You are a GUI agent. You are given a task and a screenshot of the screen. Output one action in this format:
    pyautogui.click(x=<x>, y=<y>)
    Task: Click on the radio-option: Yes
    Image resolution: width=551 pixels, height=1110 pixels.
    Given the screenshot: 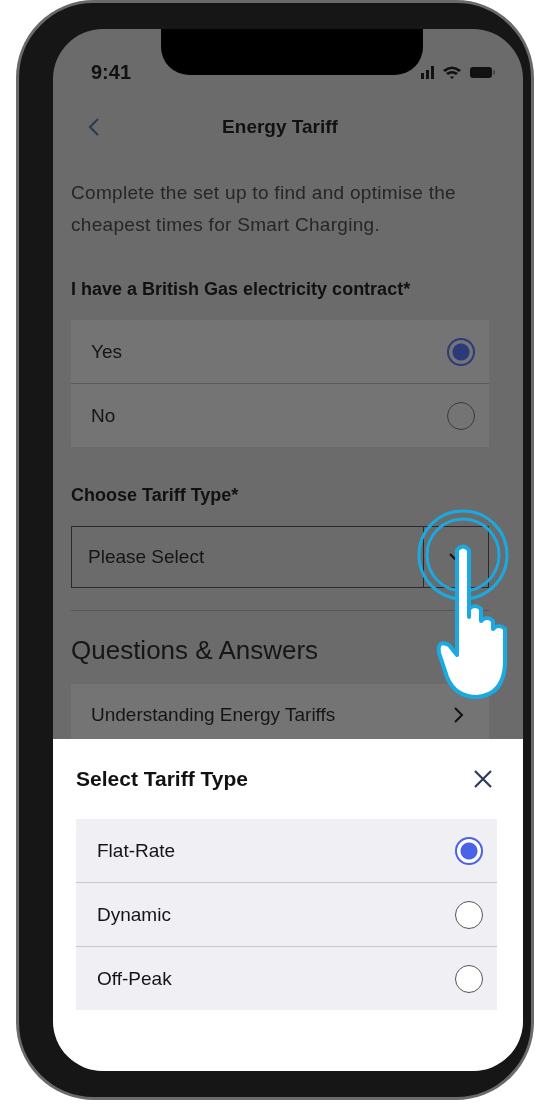 What is the action you would take?
    pyautogui.click(x=280, y=352)
    